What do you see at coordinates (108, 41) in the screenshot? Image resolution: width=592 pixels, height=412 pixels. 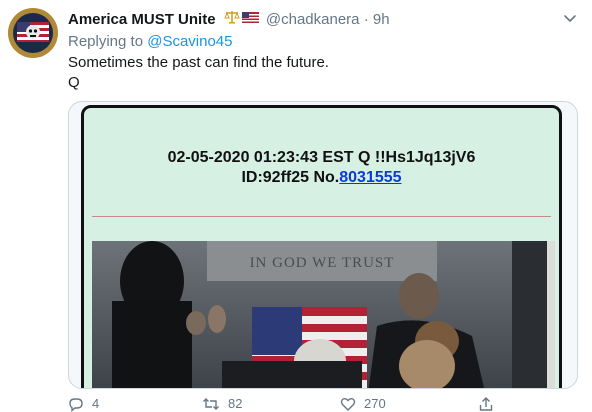 I see `replying-to-label: Replying to` at bounding box center [108, 41].